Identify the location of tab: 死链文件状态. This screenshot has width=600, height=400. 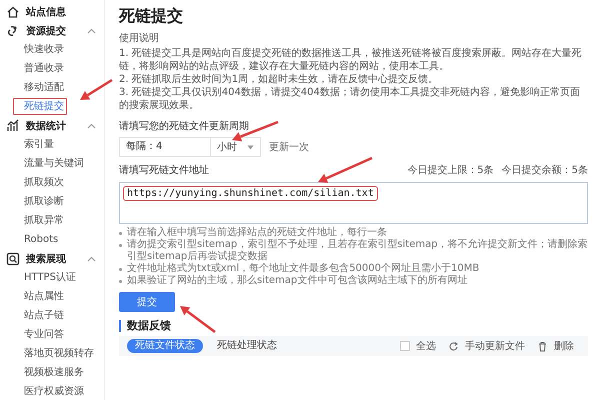
(165, 346).